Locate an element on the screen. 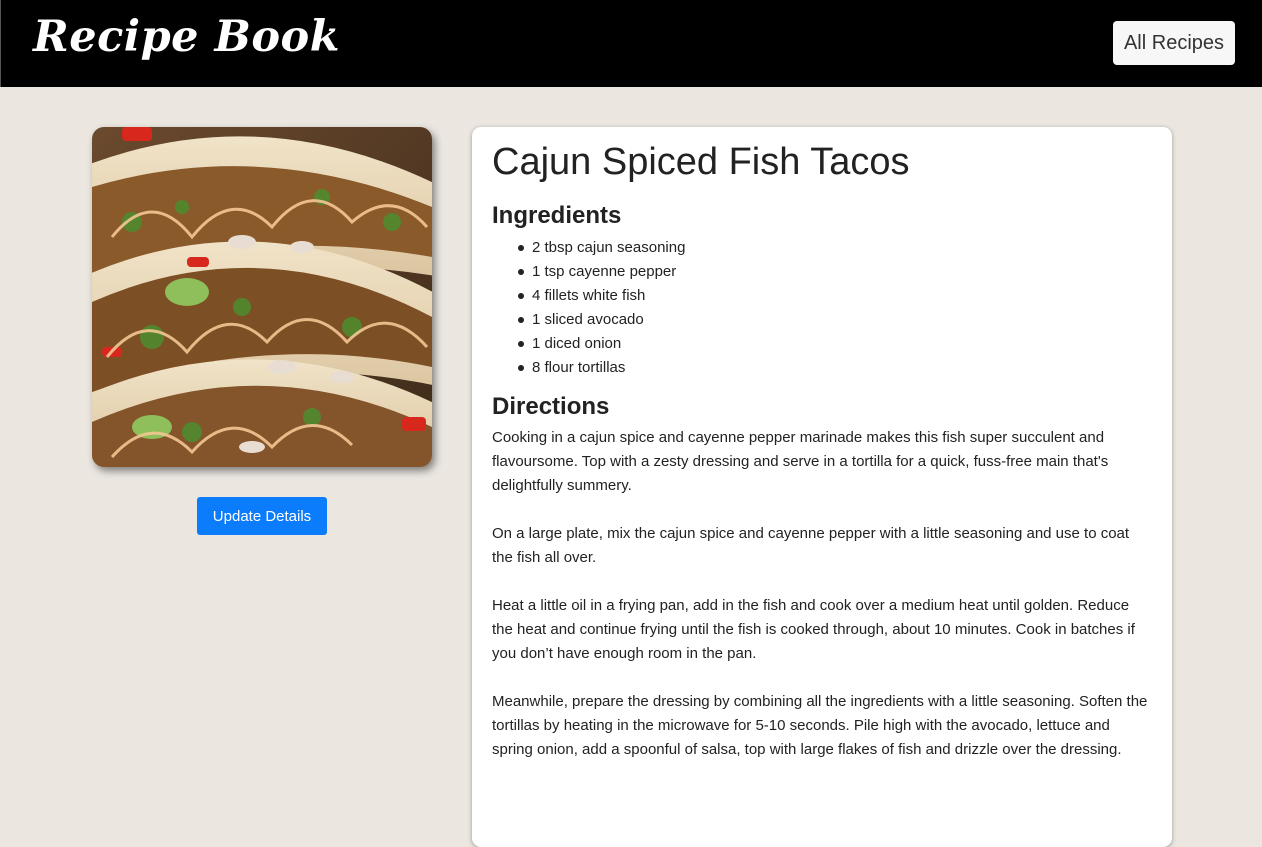  ingredient-item: 8 flour tortillas is located at coordinates (835, 368).